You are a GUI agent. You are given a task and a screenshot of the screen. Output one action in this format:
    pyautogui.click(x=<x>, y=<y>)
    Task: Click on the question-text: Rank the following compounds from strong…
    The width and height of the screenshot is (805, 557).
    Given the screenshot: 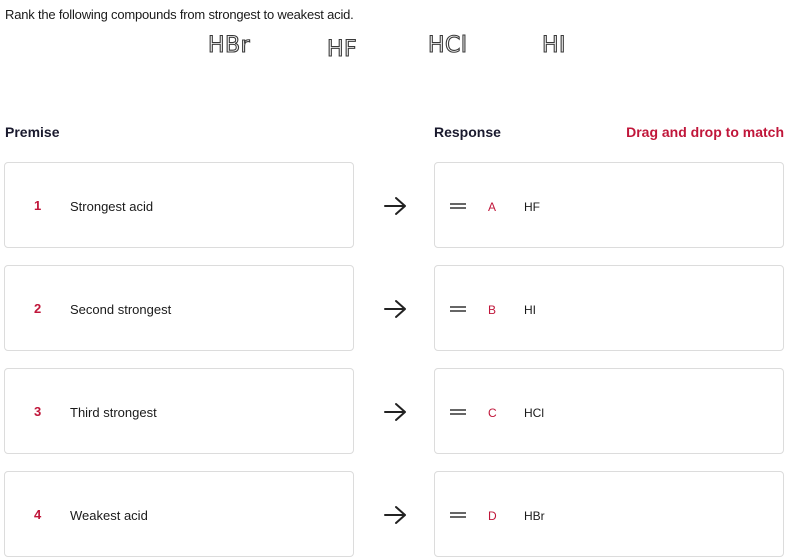 What is the action you would take?
    pyautogui.click(x=179, y=14)
    